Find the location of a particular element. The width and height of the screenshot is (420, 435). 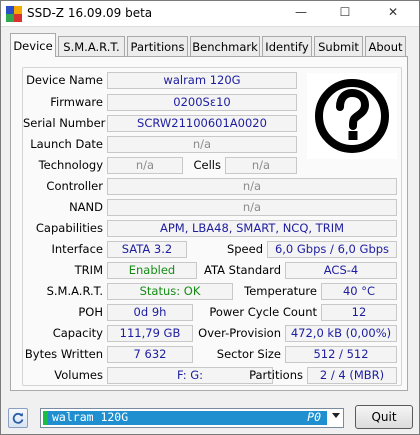

tab-benchmark: Benchmark is located at coordinates (225, 46).